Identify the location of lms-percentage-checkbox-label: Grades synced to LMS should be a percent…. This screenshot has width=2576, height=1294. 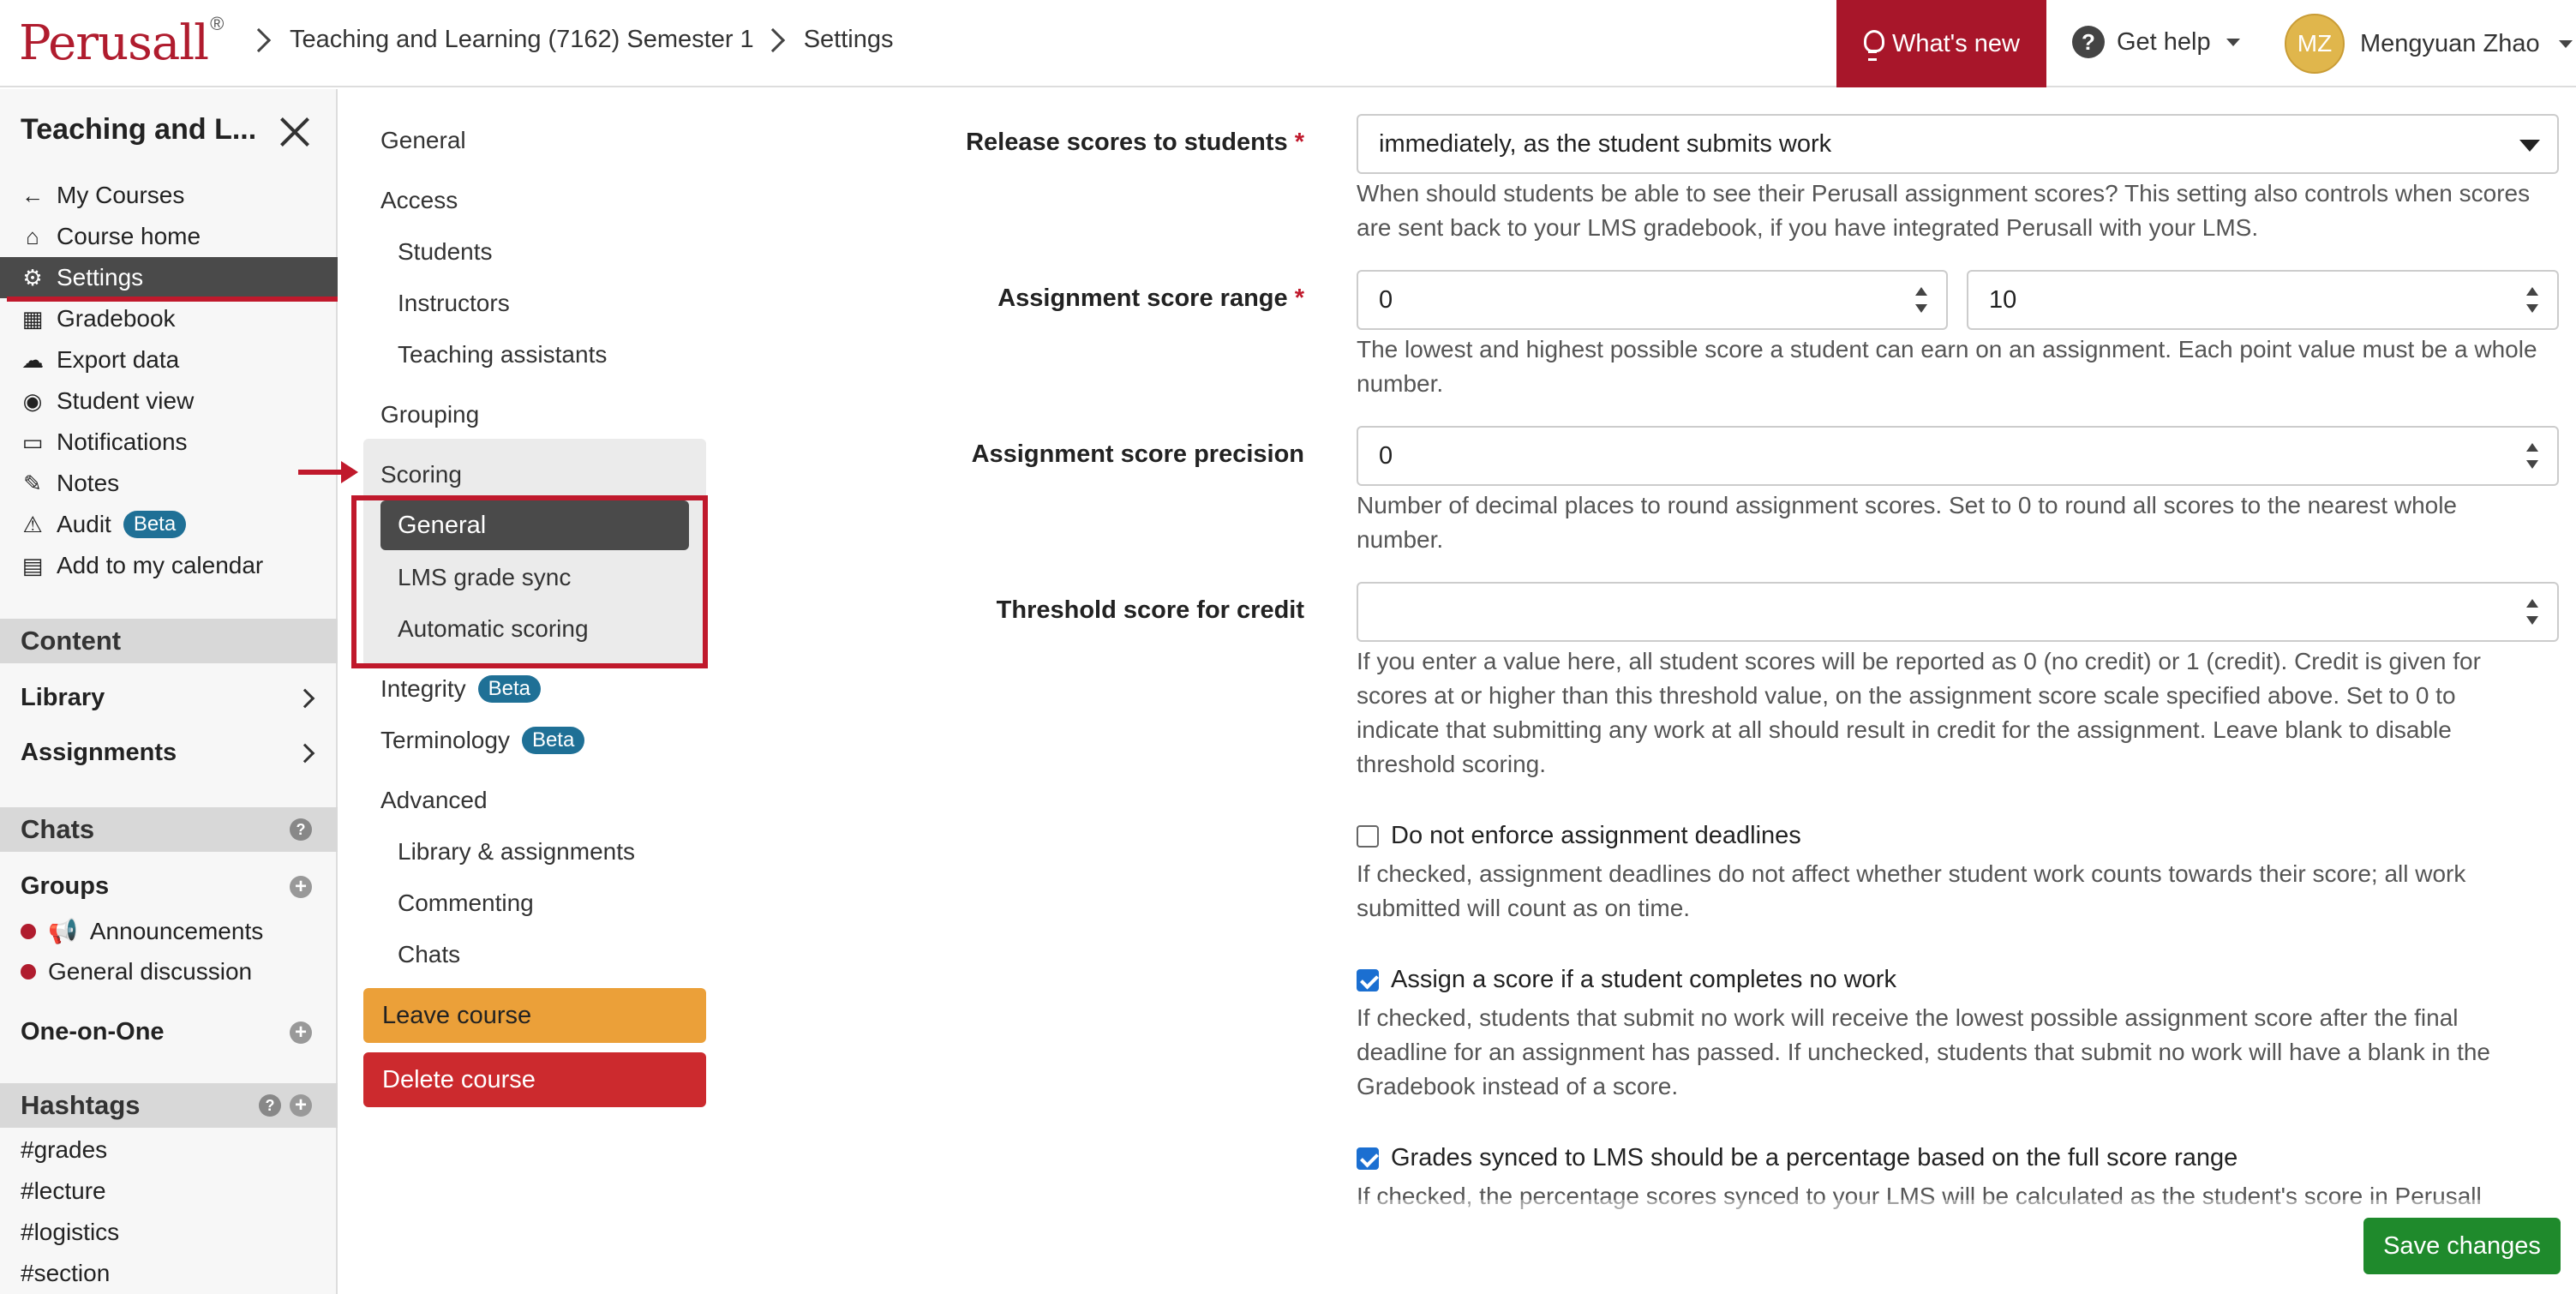
(1814, 1158).